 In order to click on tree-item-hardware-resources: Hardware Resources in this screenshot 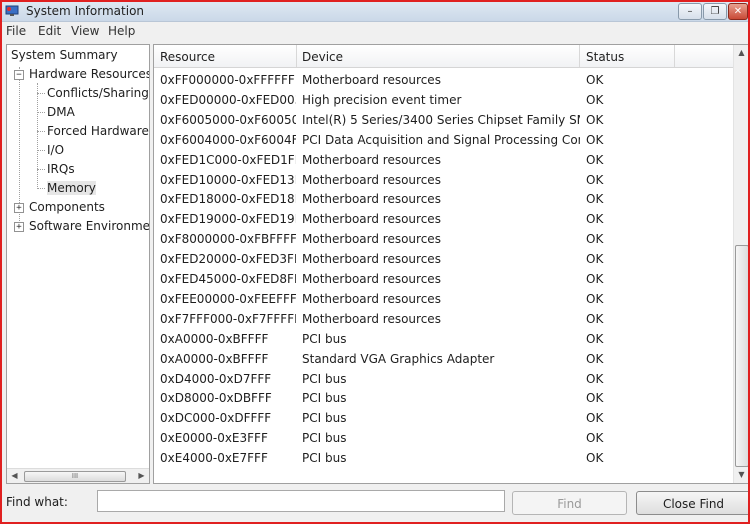, I will do `click(89, 74)`.